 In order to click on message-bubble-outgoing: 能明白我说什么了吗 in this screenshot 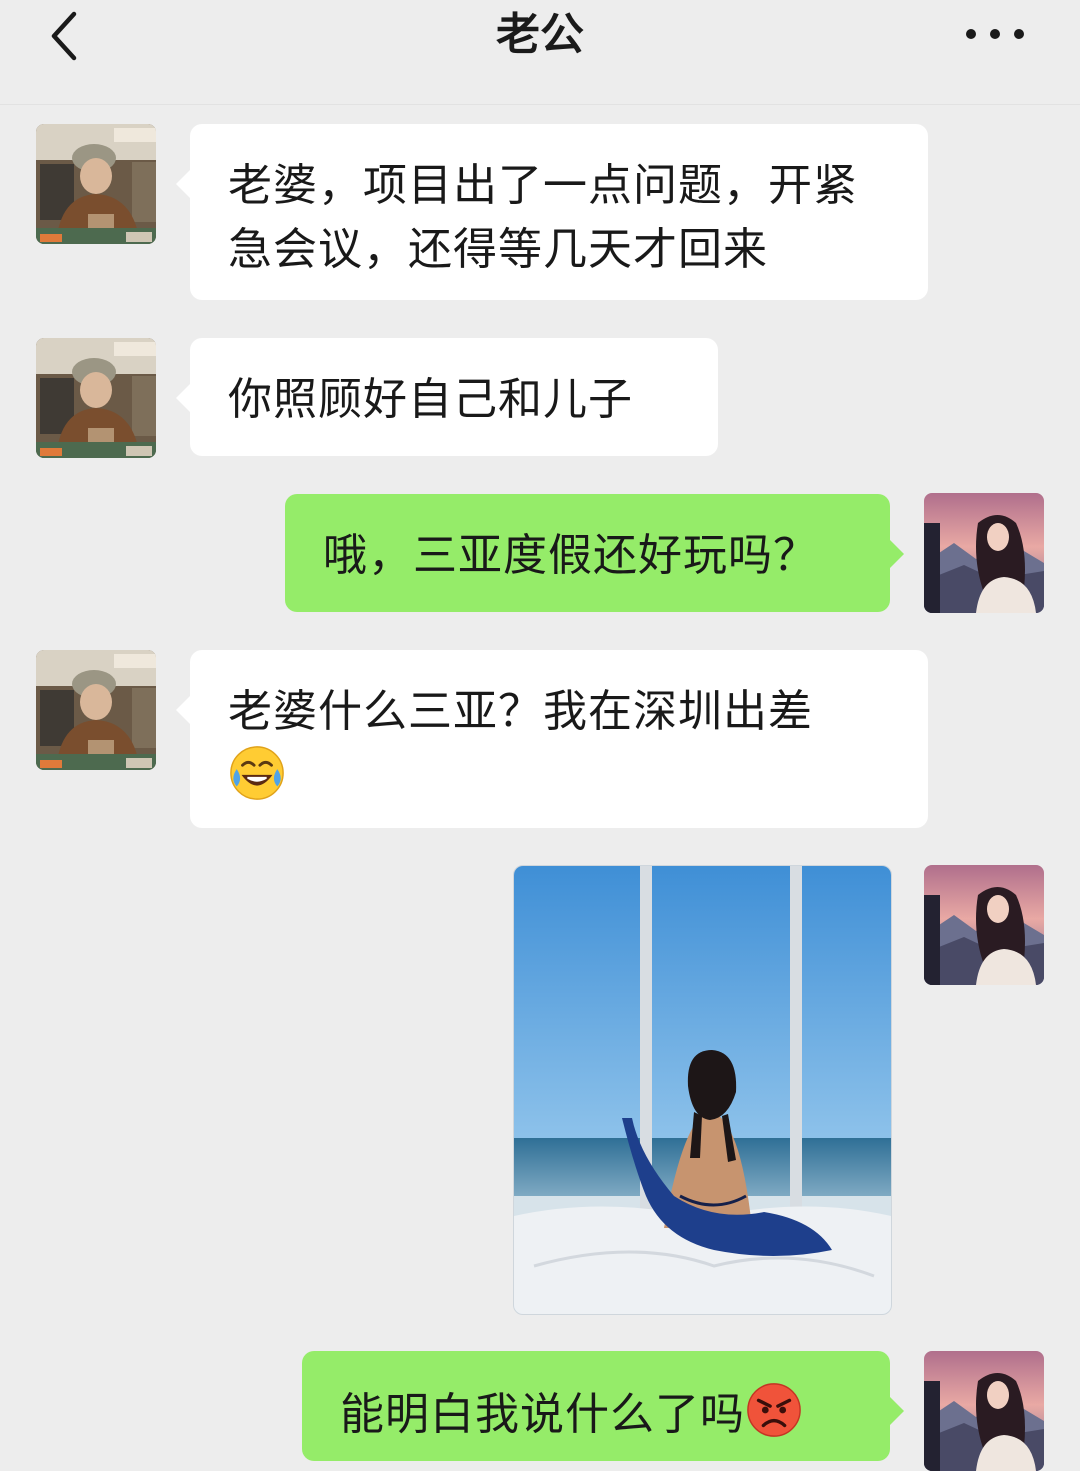, I will do `click(603, 1406)`.